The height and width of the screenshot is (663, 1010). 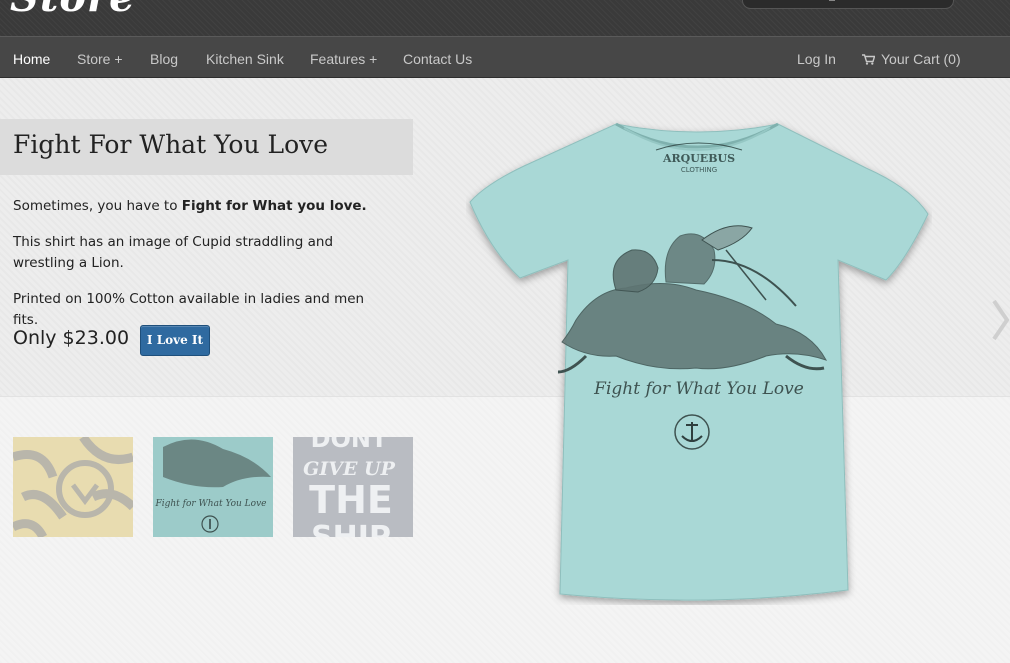 I want to click on search-icon, so click(x=832, y=0).